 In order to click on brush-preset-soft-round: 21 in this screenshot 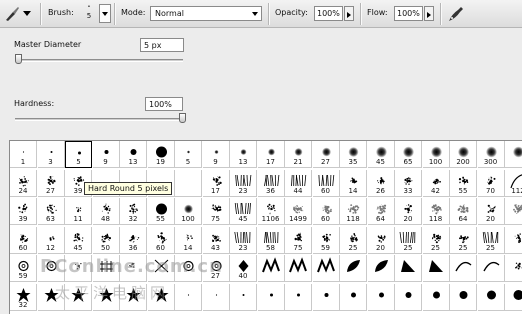, I will do `click(298, 154)`.